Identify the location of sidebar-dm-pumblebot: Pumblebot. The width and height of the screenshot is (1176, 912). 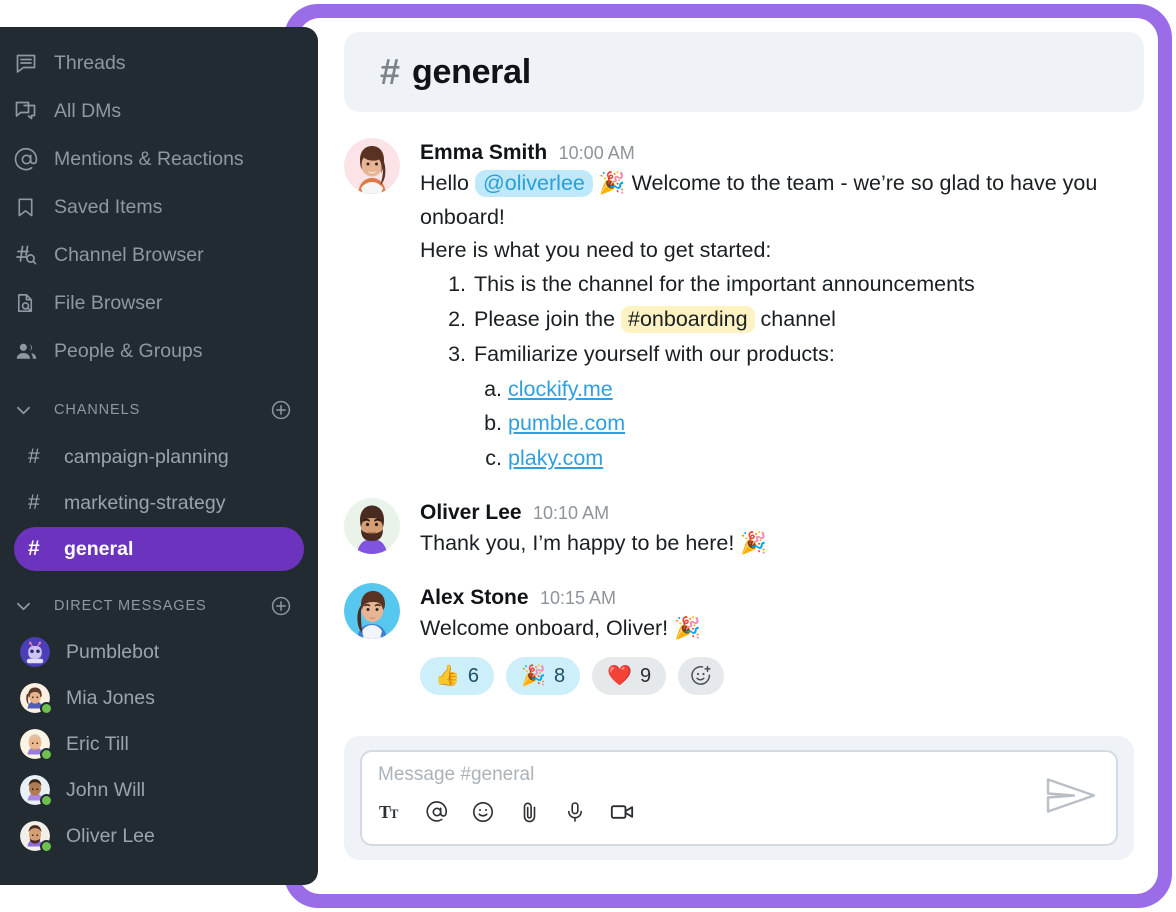
(159, 652).